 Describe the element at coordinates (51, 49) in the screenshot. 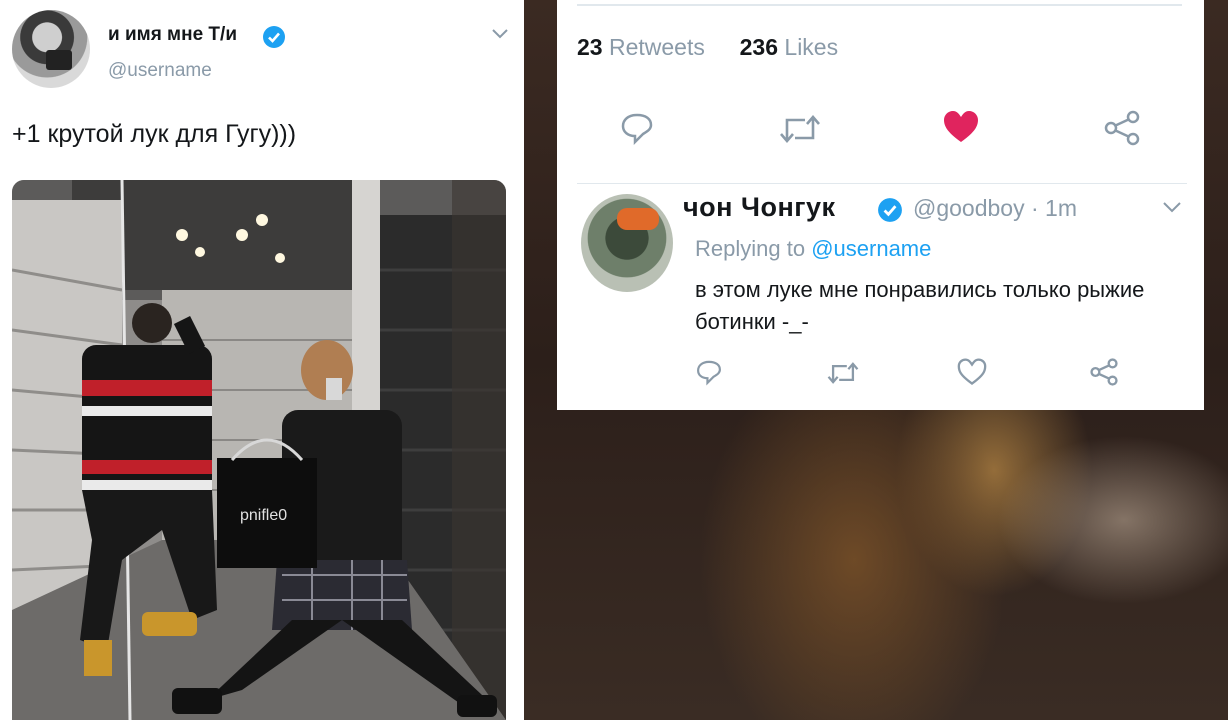

I see `avatar` at that location.